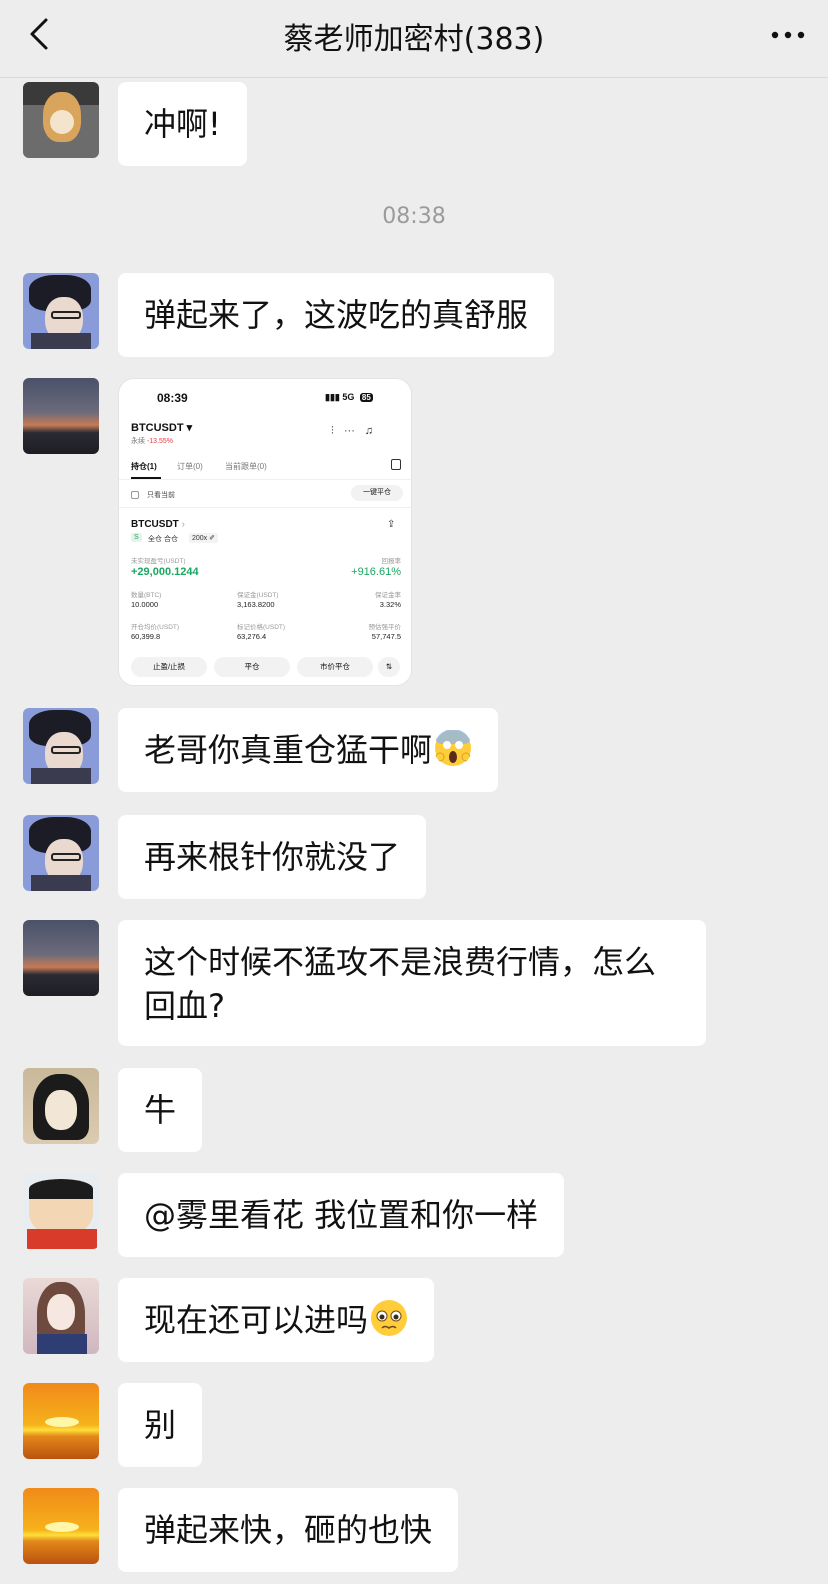 Image resolution: width=828 pixels, height=1584 pixels. Describe the element at coordinates (332, 397) in the screenshot. I see `signal-icon: ▮▮▮` at that location.